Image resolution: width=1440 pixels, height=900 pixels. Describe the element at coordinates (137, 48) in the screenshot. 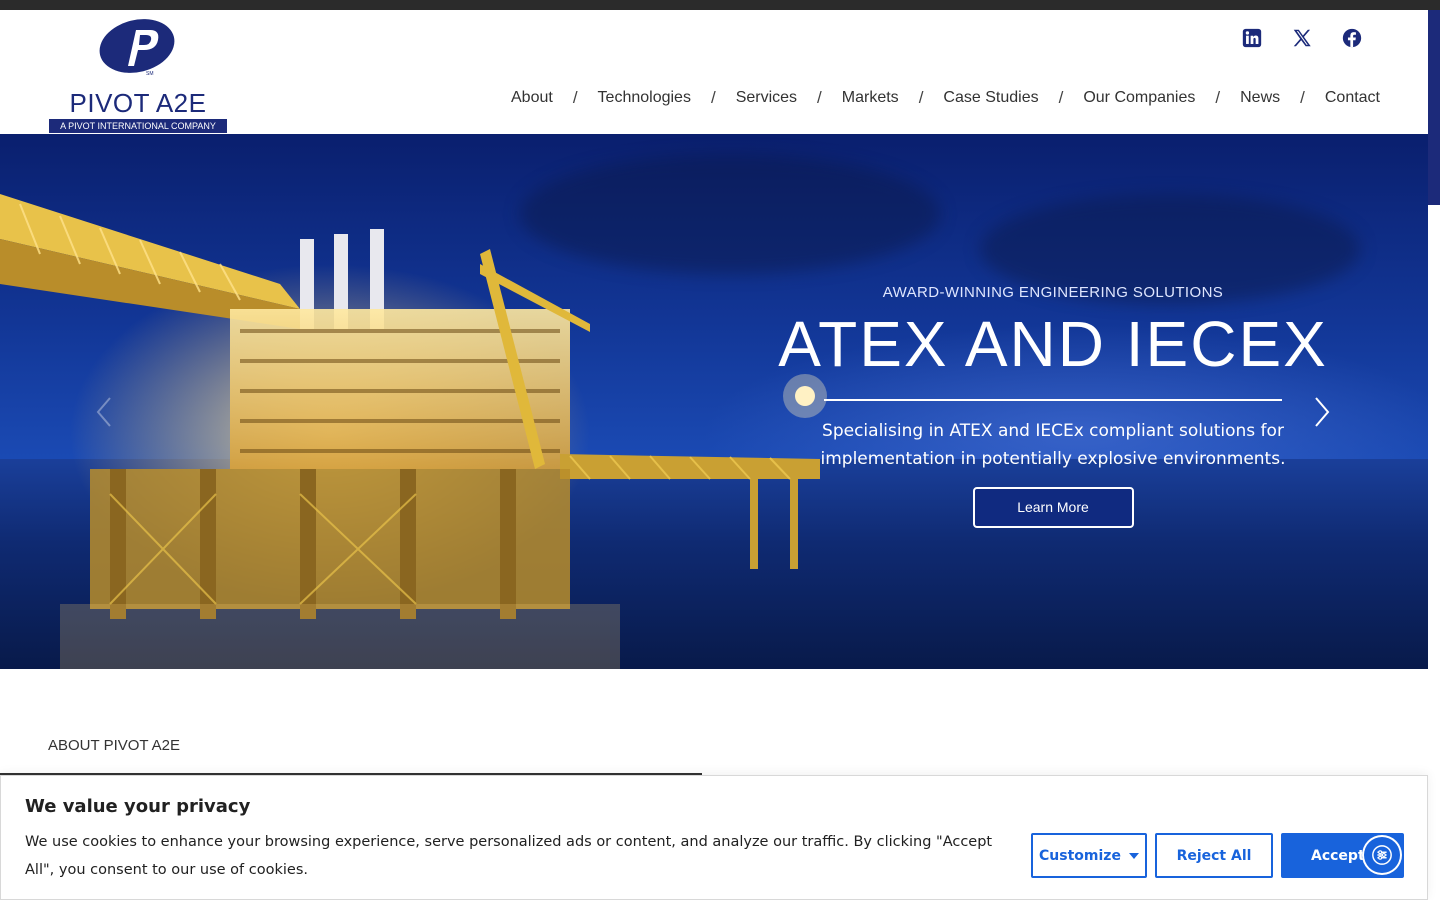

I see `pivot-logo-mark: SM` at that location.